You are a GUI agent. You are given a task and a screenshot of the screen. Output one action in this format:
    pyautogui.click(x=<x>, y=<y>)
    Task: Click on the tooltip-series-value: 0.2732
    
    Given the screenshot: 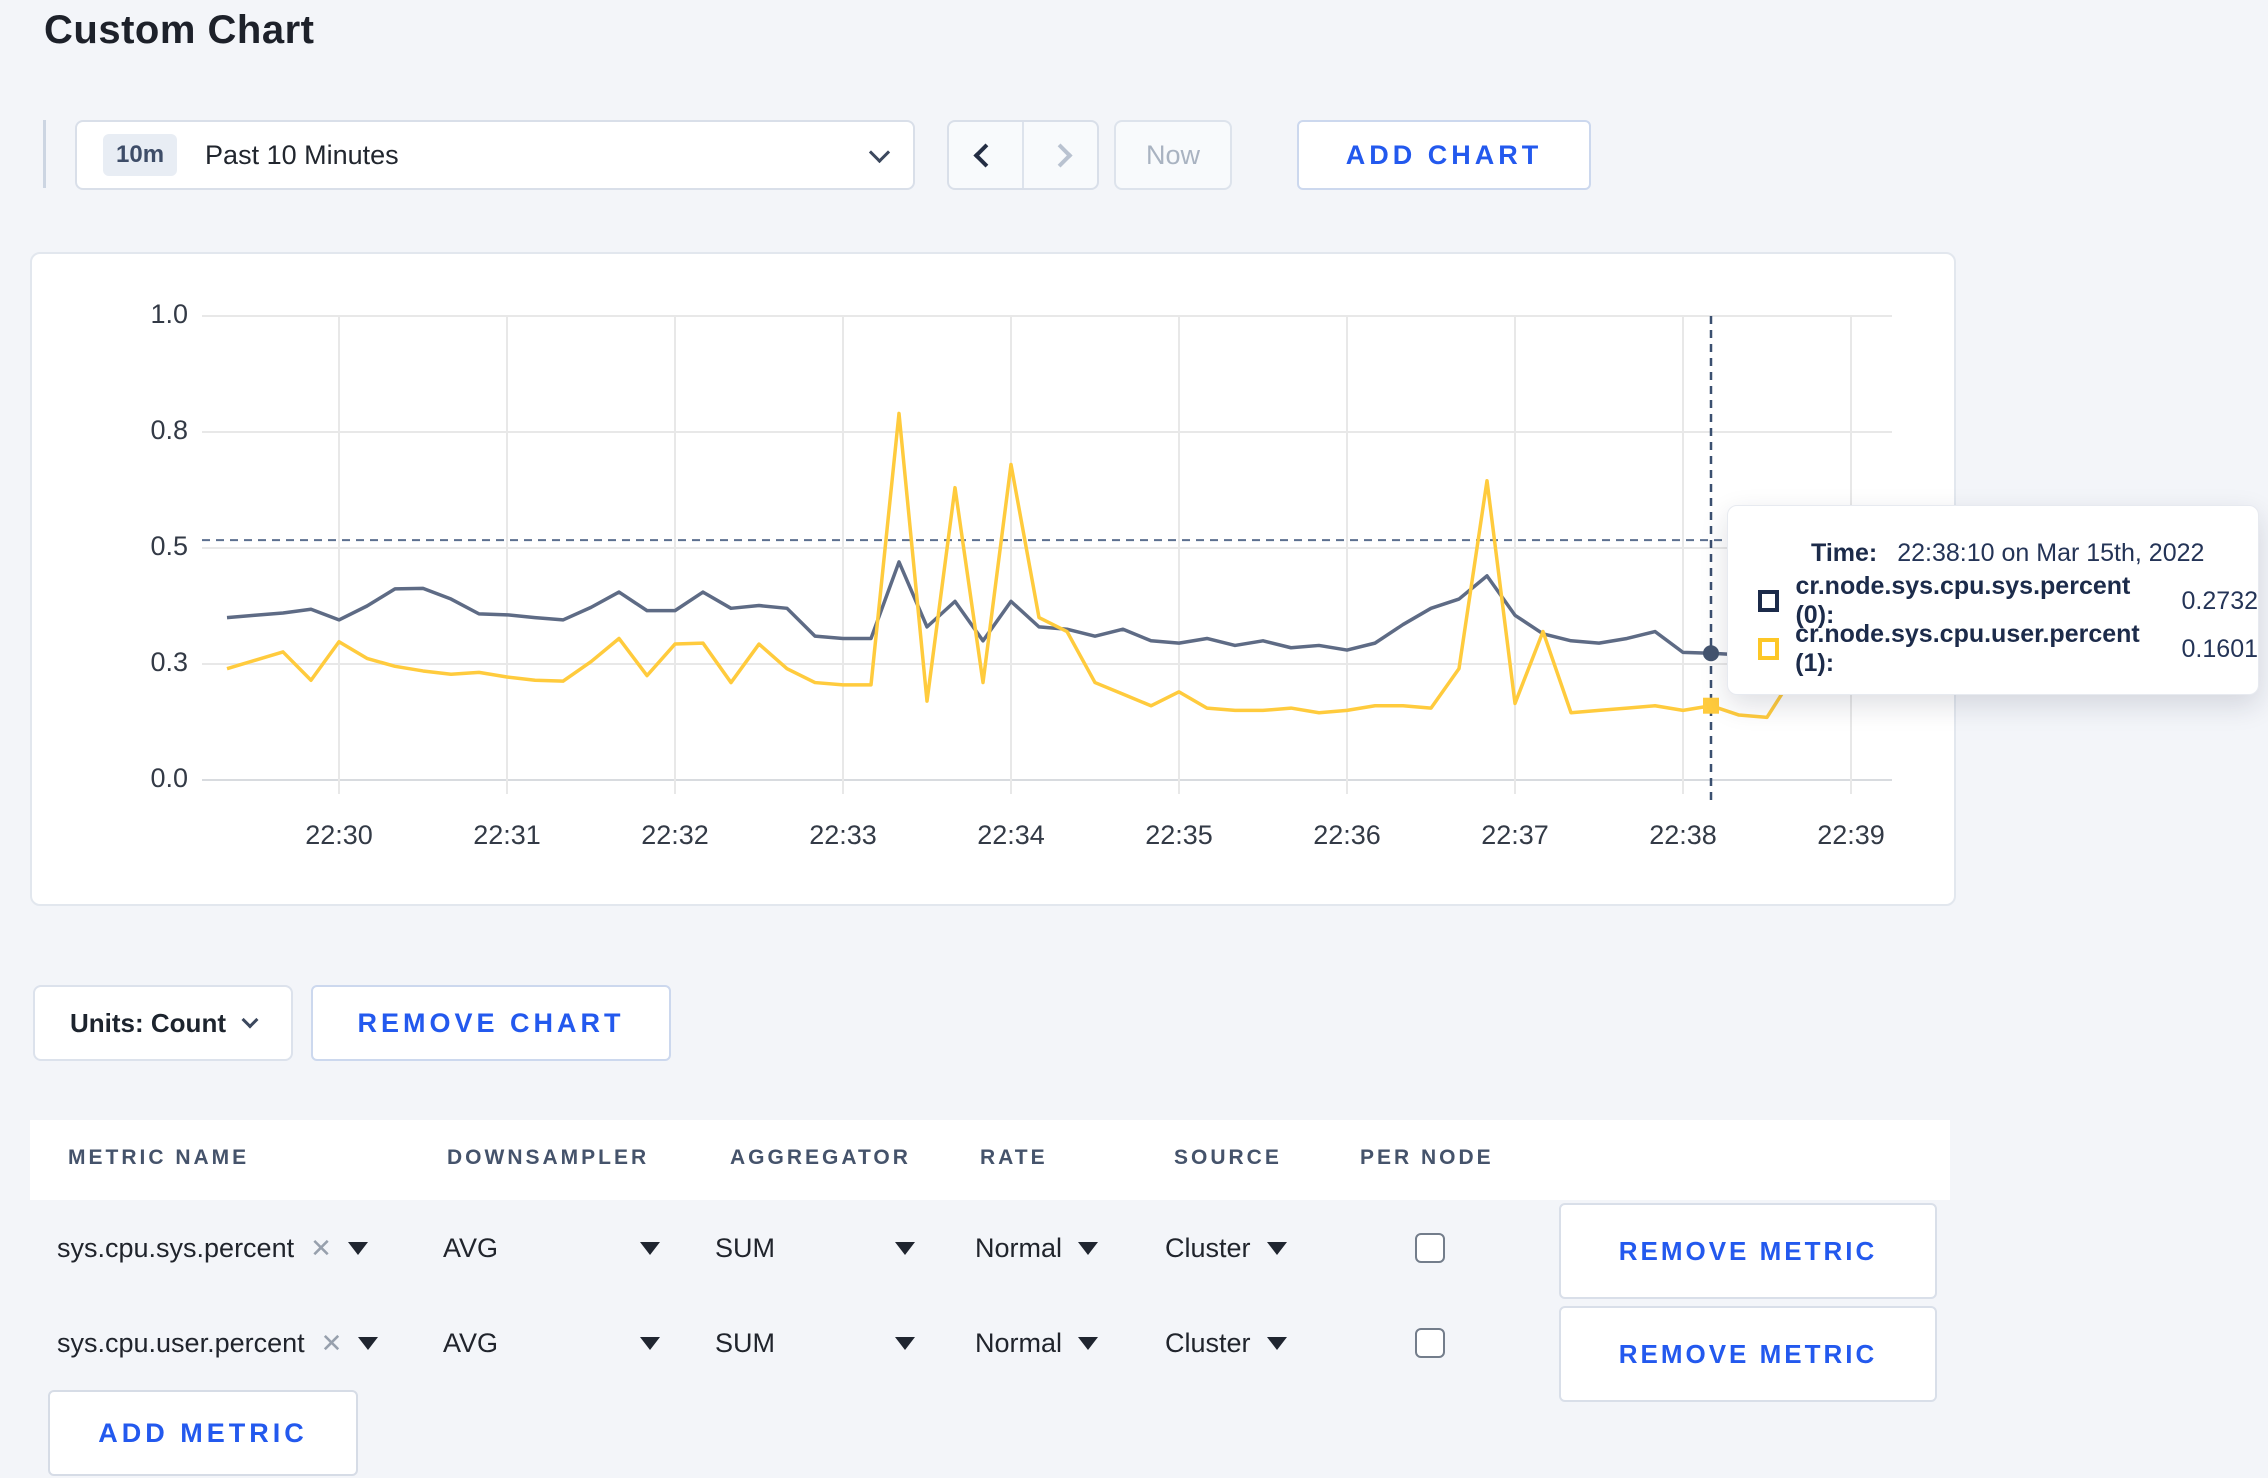 What is the action you would take?
    pyautogui.click(x=2219, y=600)
    